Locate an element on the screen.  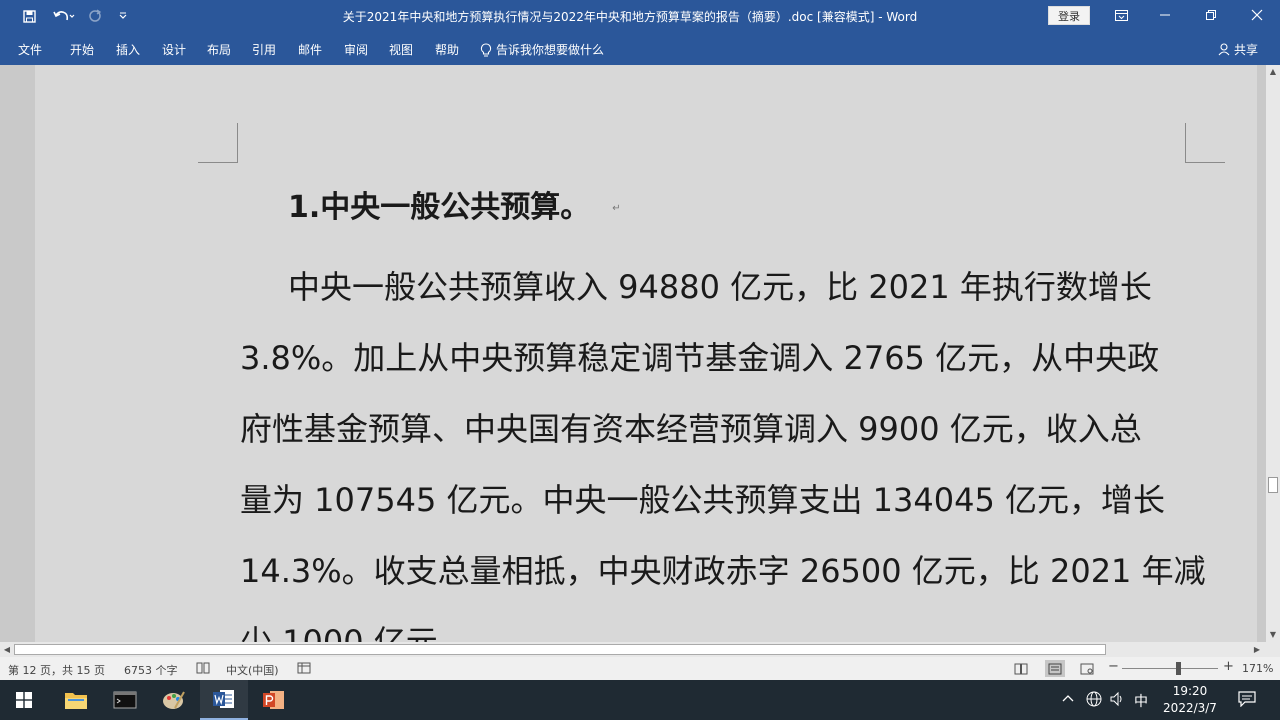
tab-file: 文件 is located at coordinates (30, 49).